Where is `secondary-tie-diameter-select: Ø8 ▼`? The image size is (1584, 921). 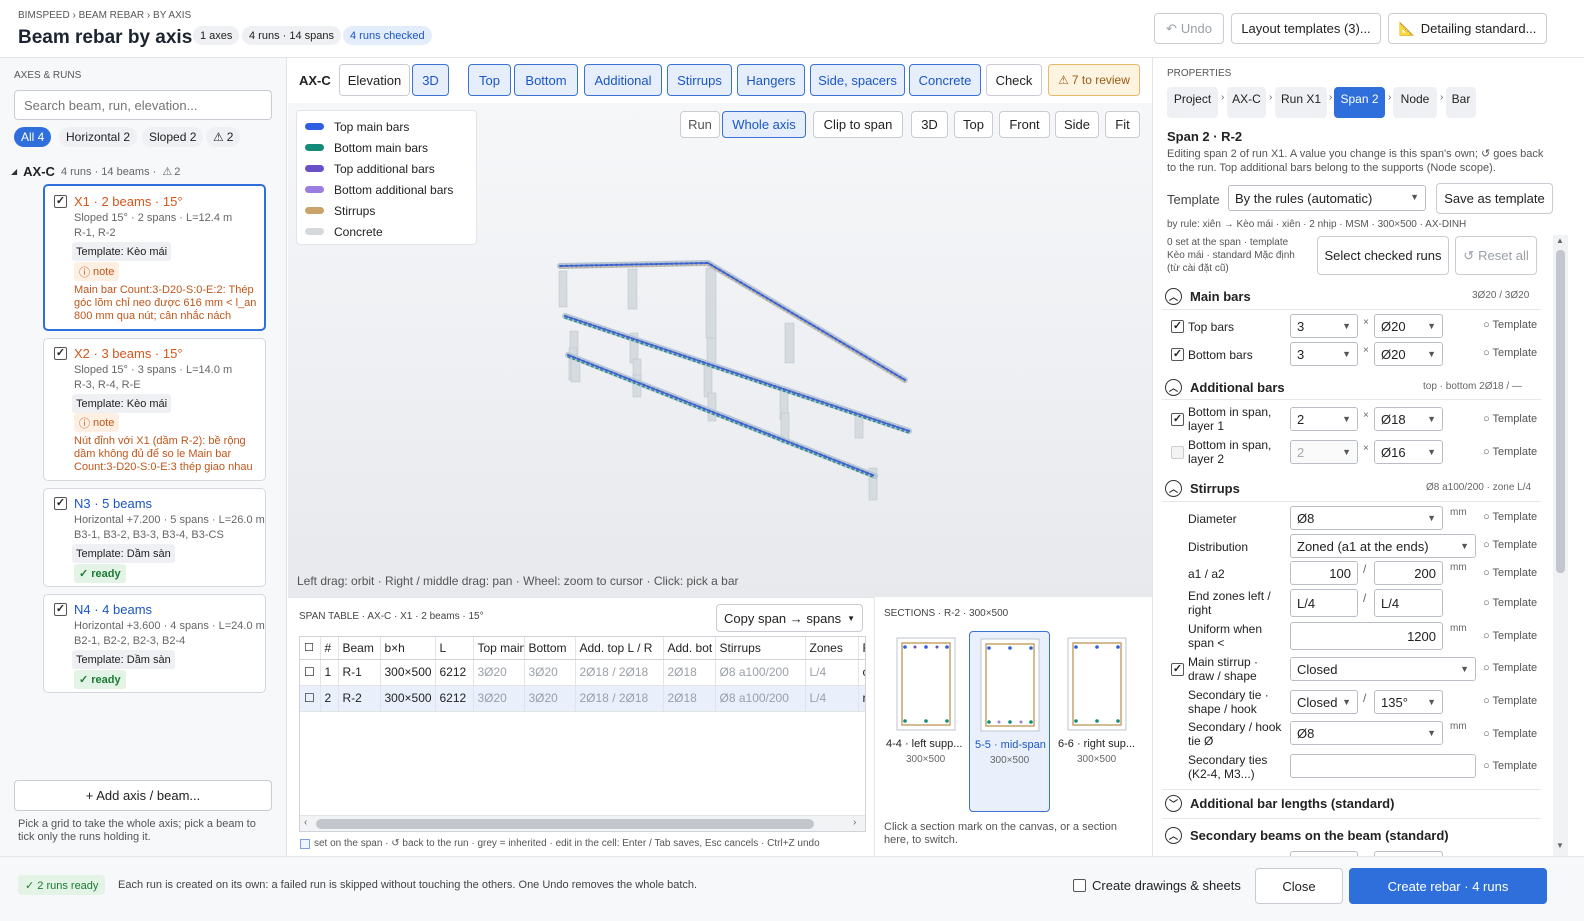
secondary-tie-diameter-select: Ø8 ▼ is located at coordinates (1366, 733).